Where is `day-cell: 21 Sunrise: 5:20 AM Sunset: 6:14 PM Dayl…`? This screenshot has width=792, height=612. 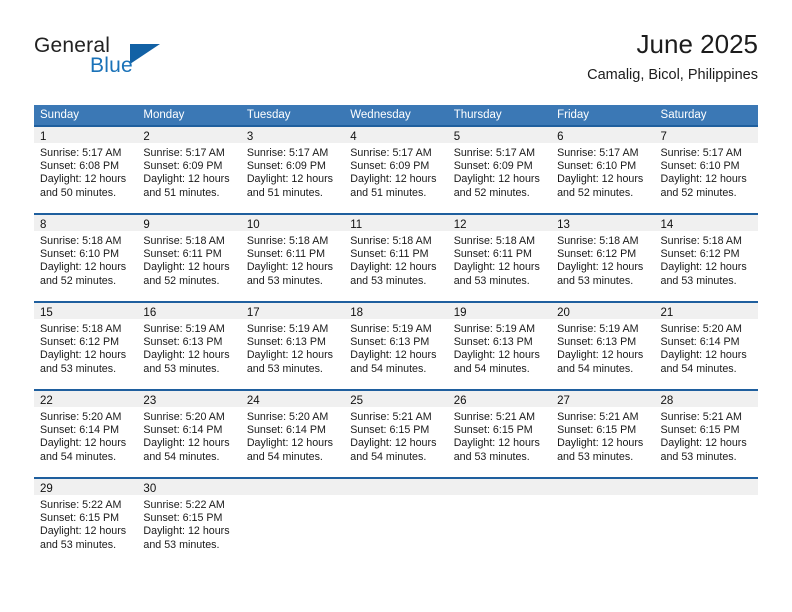
day-cell: 21 Sunrise: 5:20 AM Sunset: 6:14 PM Dayl… is located at coordinates (706, 346).